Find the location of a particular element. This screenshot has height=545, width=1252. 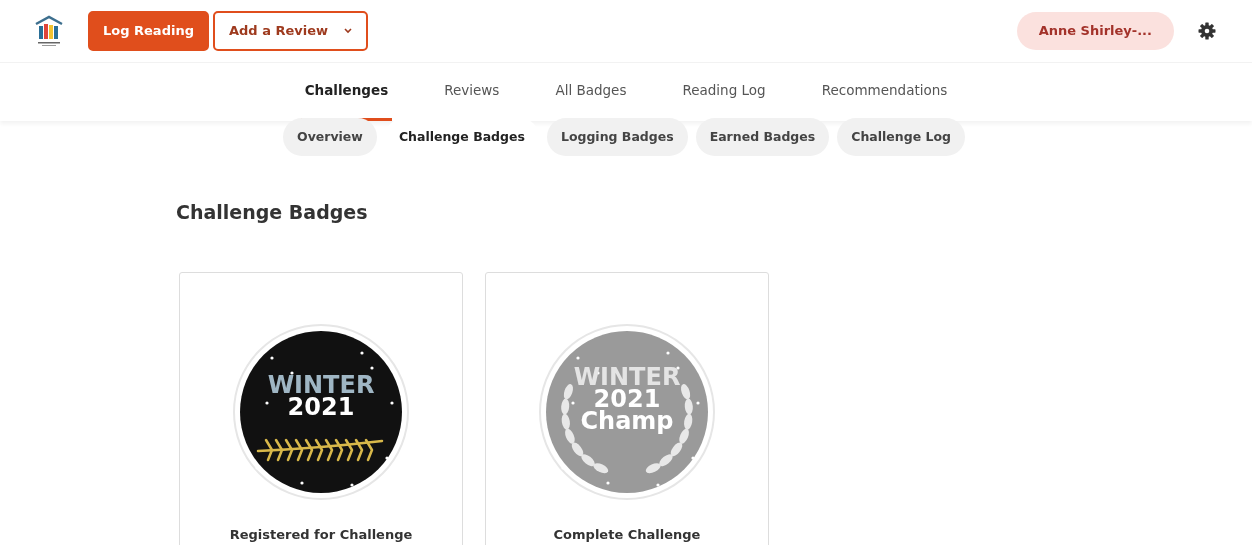

nav-tab: Recommendations is located at coordinates (884, 92).